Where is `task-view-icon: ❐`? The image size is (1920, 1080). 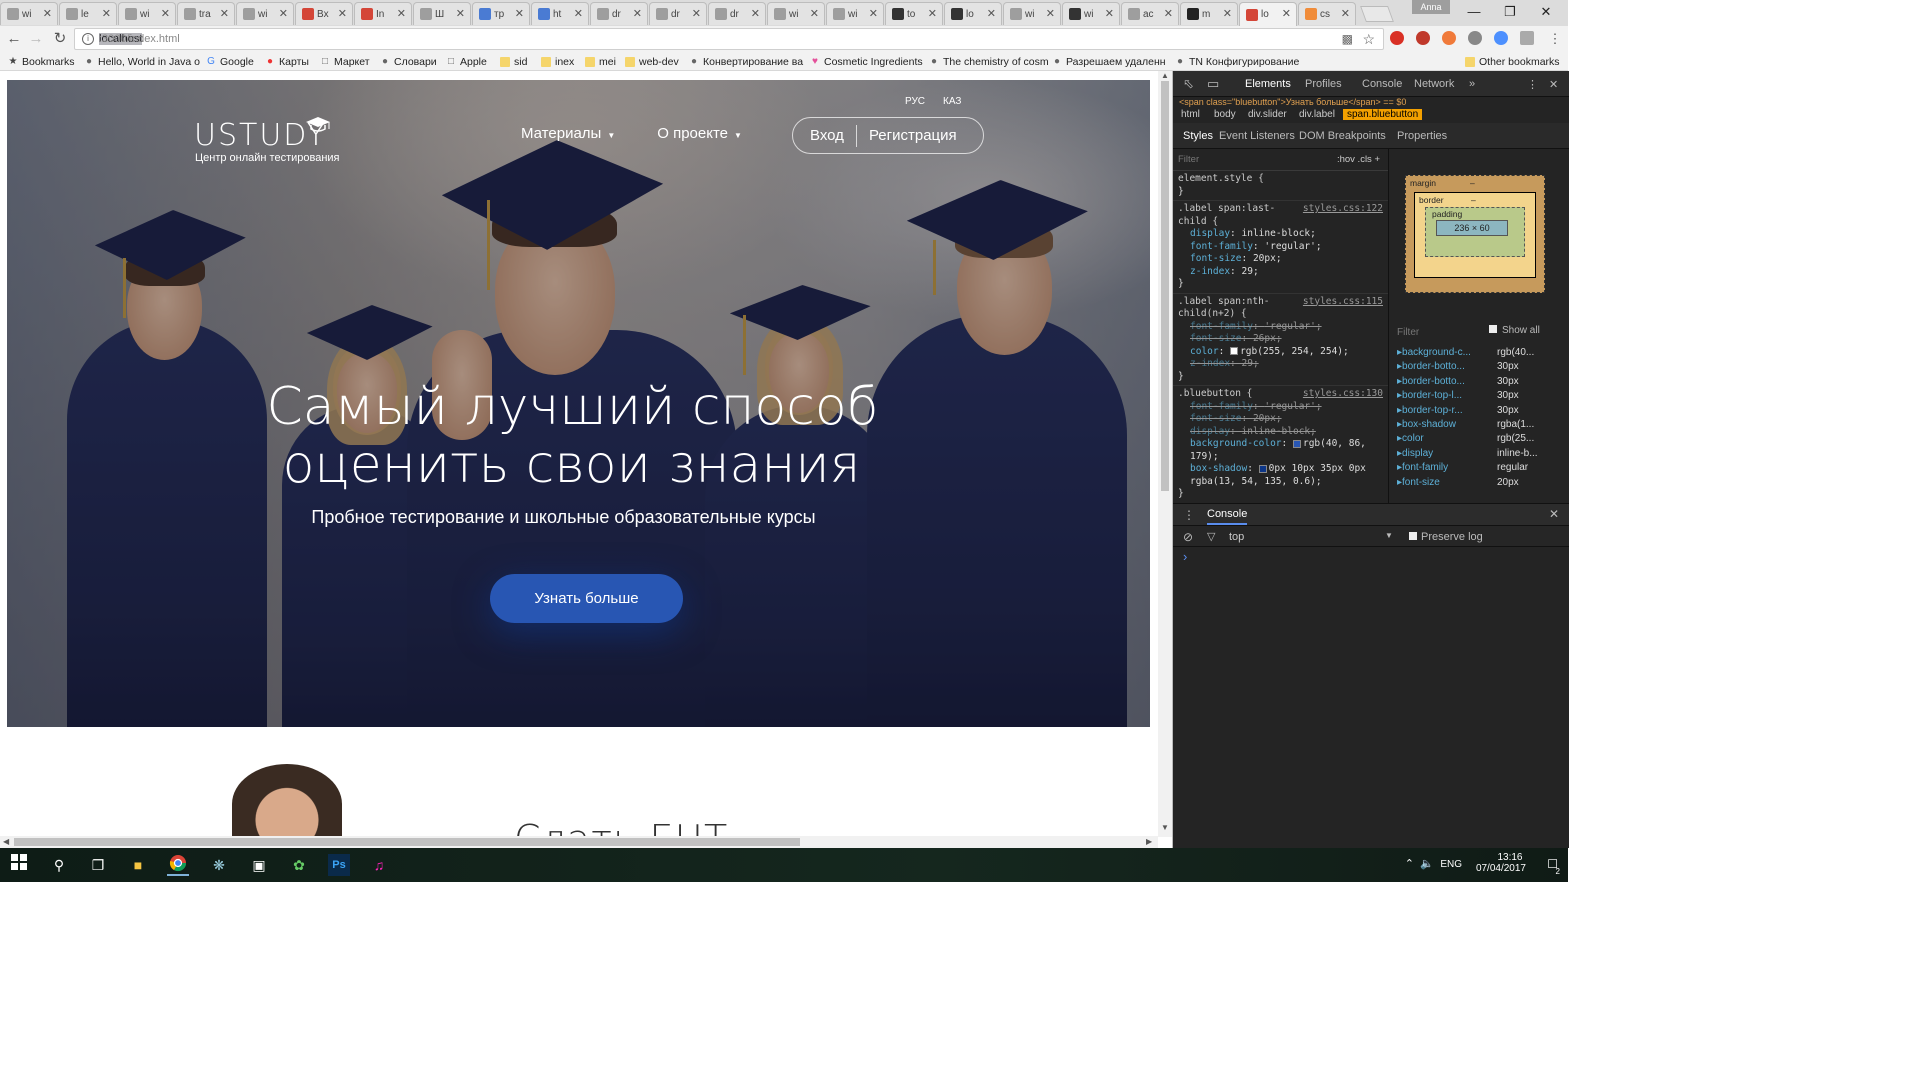 task-view-icon: ❐ is located at coordinates (98, 865).